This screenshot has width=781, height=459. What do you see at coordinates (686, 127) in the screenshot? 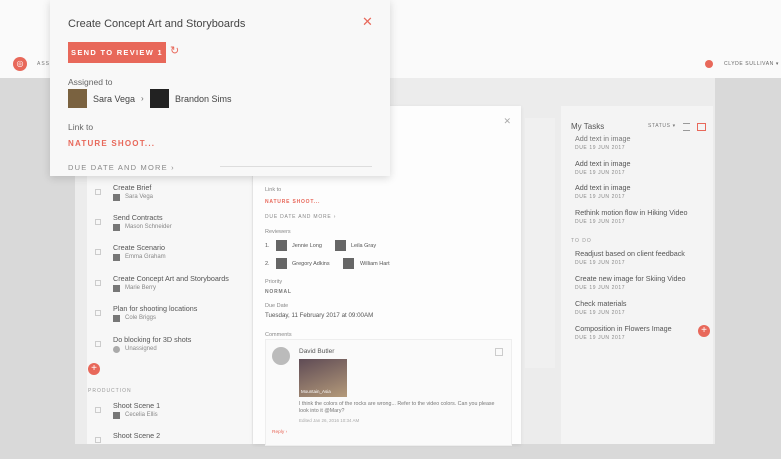
I see `list-view-icon` at bounding box center [686, 127].